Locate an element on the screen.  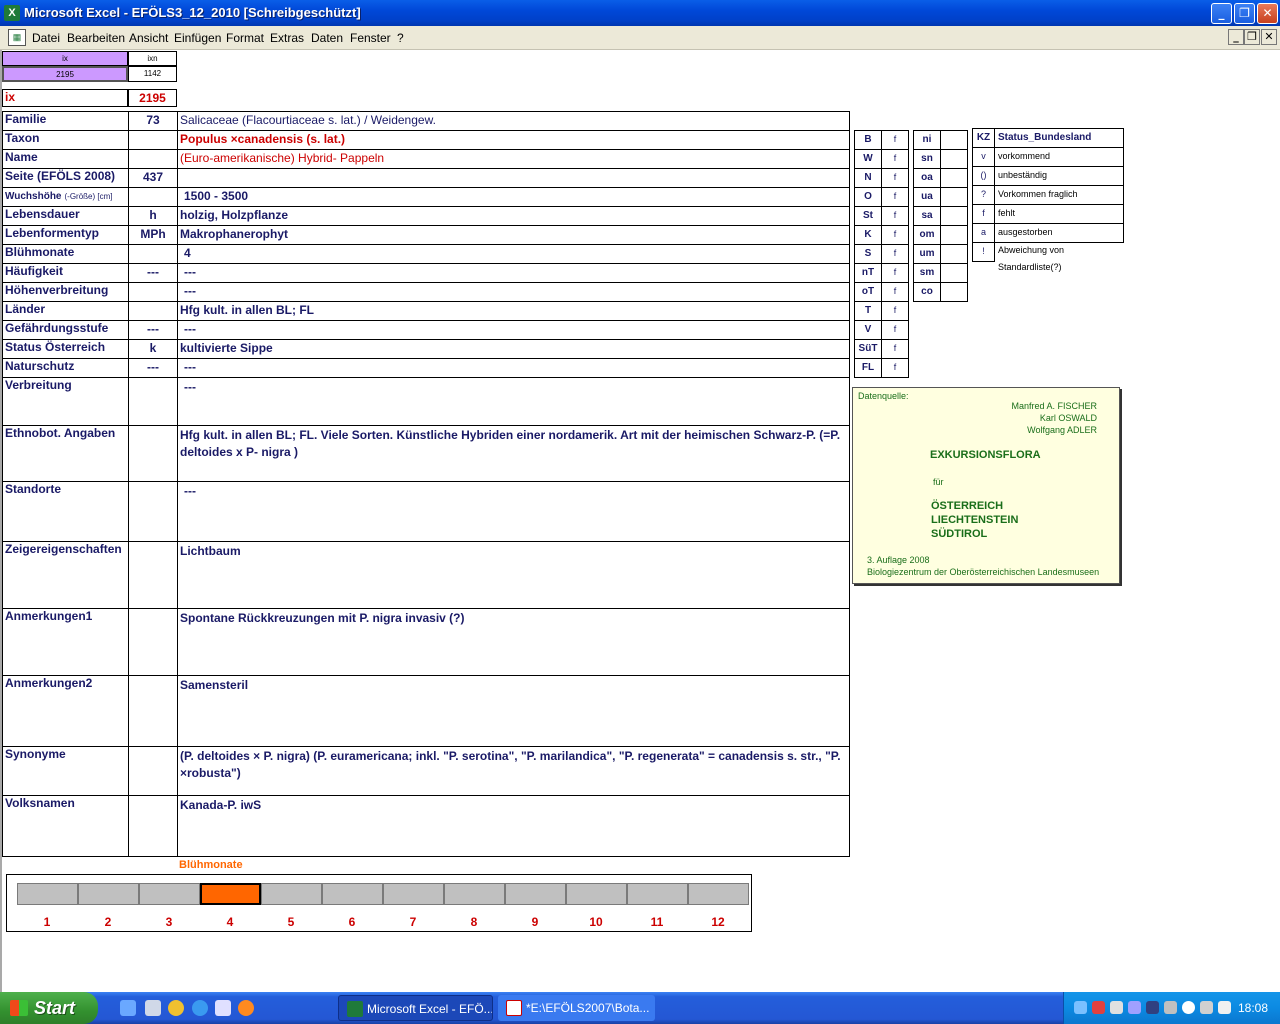
region-code: V is located at coordinates (868, 330).